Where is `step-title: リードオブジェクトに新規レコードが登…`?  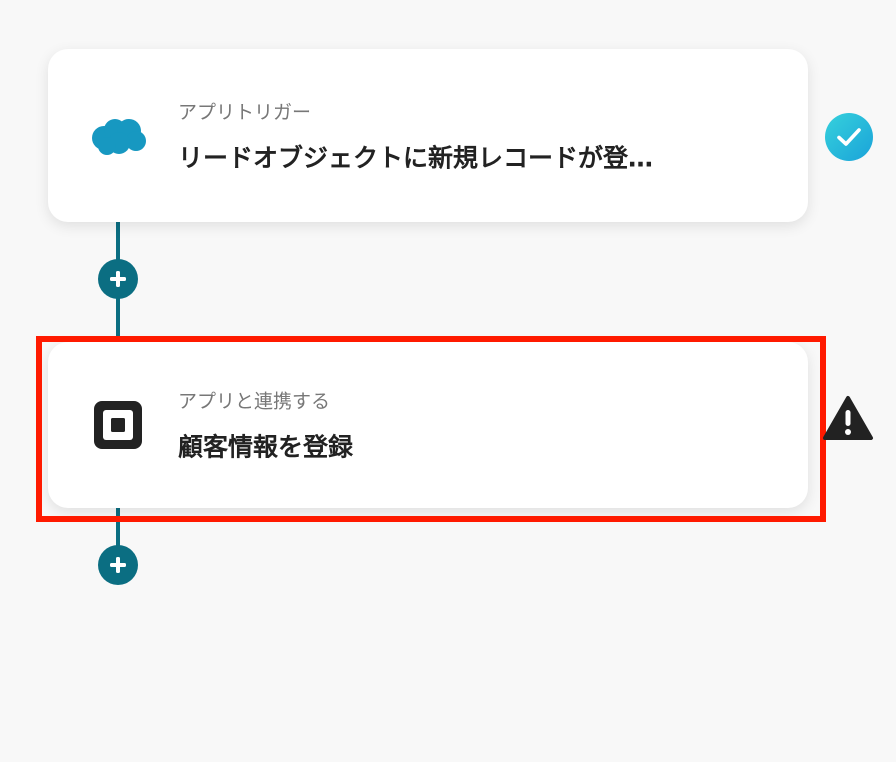 step-title: リードオブジェクトに新規レコードが登… is located at coordinates (416, 157).